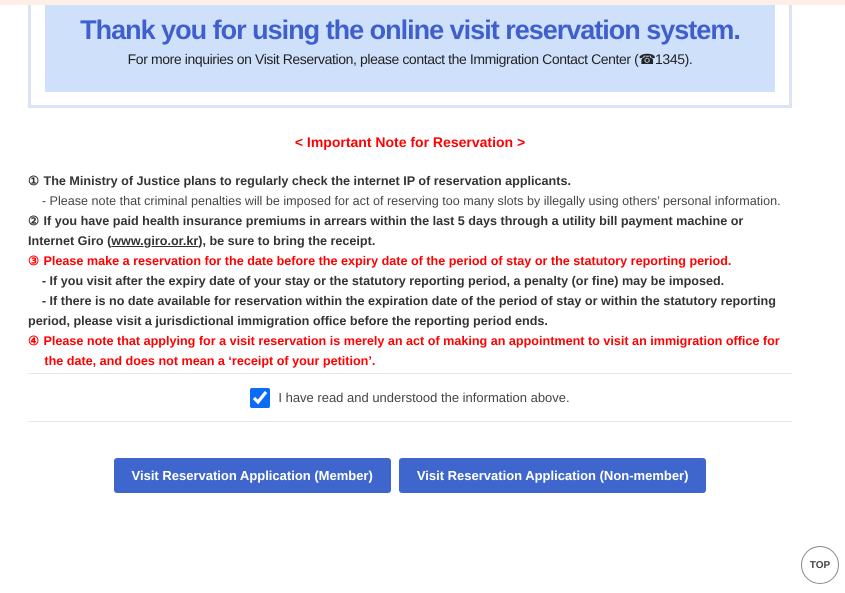 Image resolution: width=845 pixels, height=593 pixels. I want to click on notice-text: - If there is no date available for reservation within the expiration date of the period of stay or within the statutory reporting period, please visit a jurisdictional immigration office before the reporting period ends., so click(402, 311).